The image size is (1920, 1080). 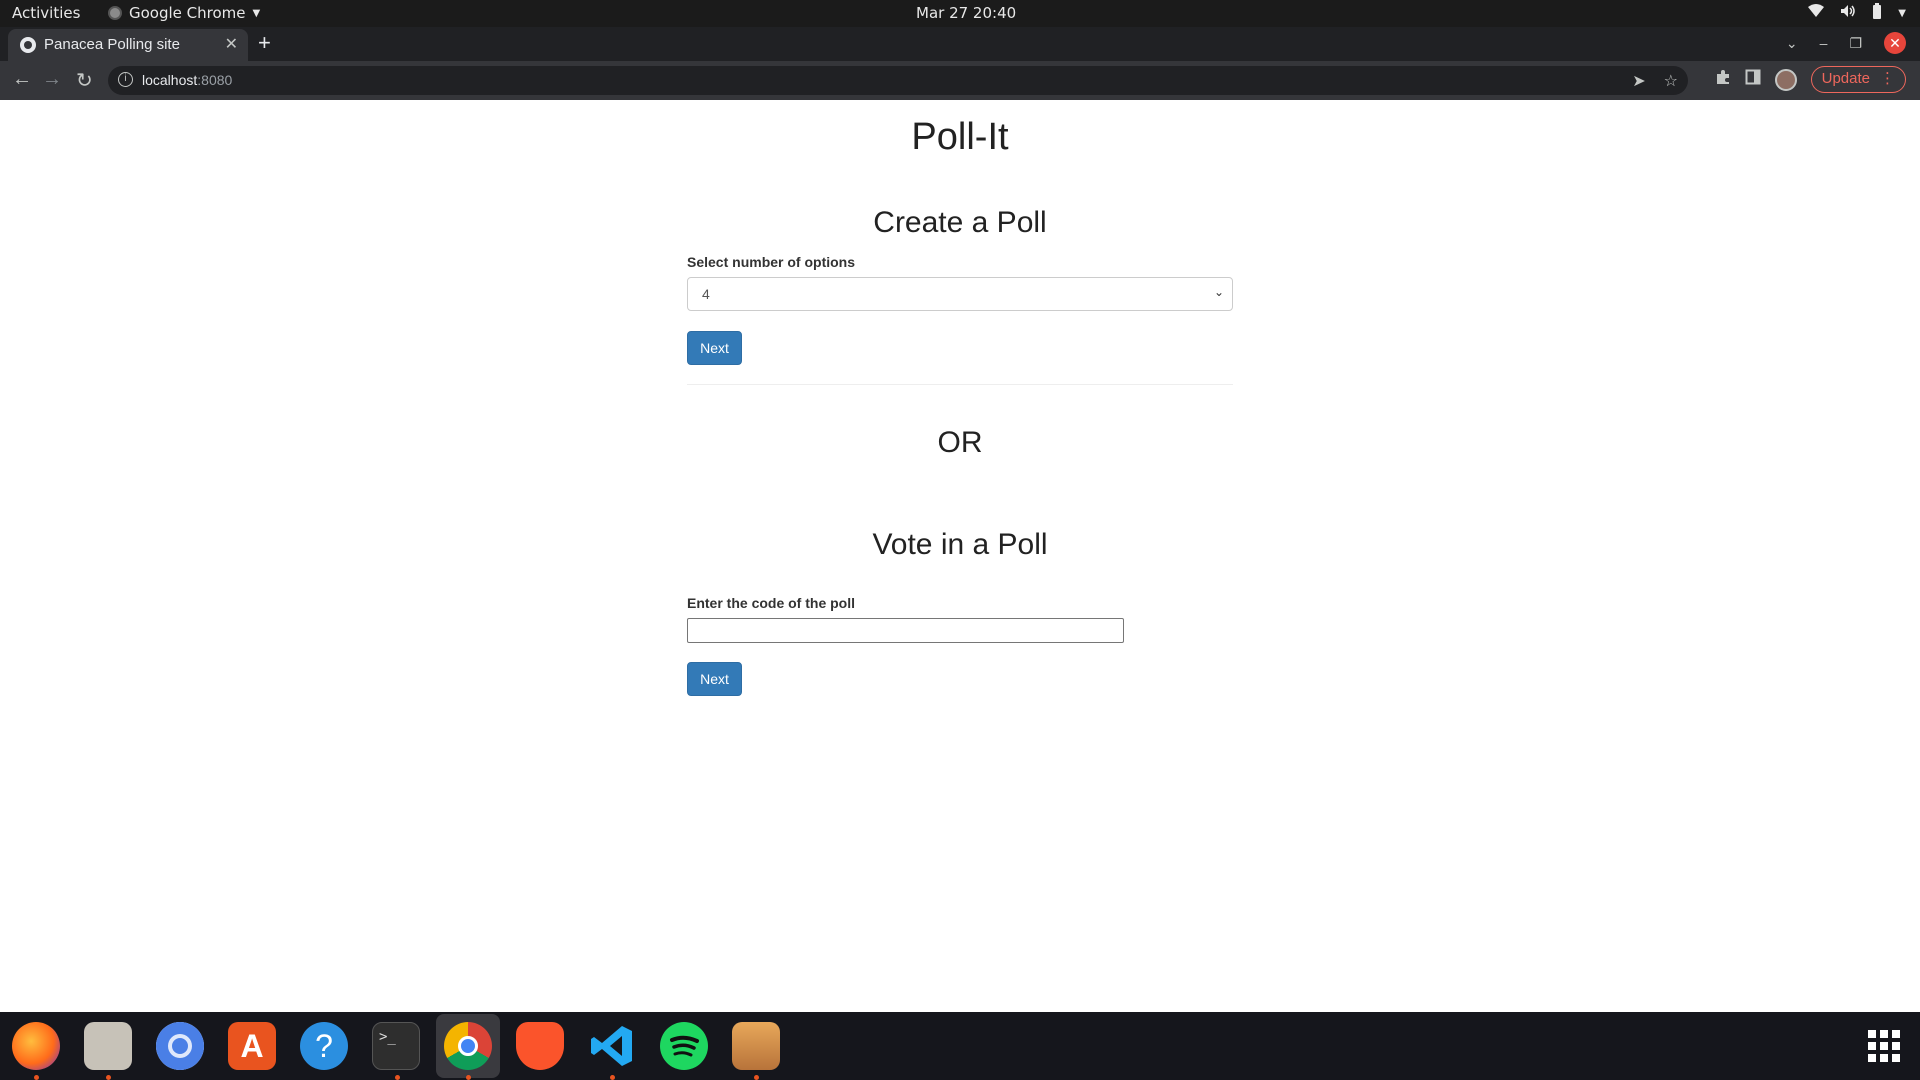 I want to click on spotify-icon, so click(x=684, y=1046).